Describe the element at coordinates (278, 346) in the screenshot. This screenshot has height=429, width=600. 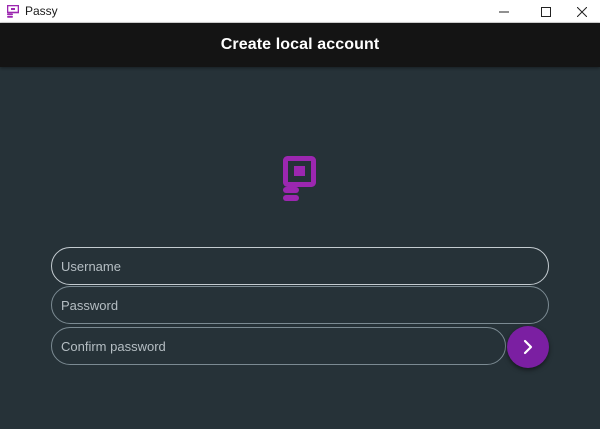
I see `confirm-password-field: Confirm password` at that location.